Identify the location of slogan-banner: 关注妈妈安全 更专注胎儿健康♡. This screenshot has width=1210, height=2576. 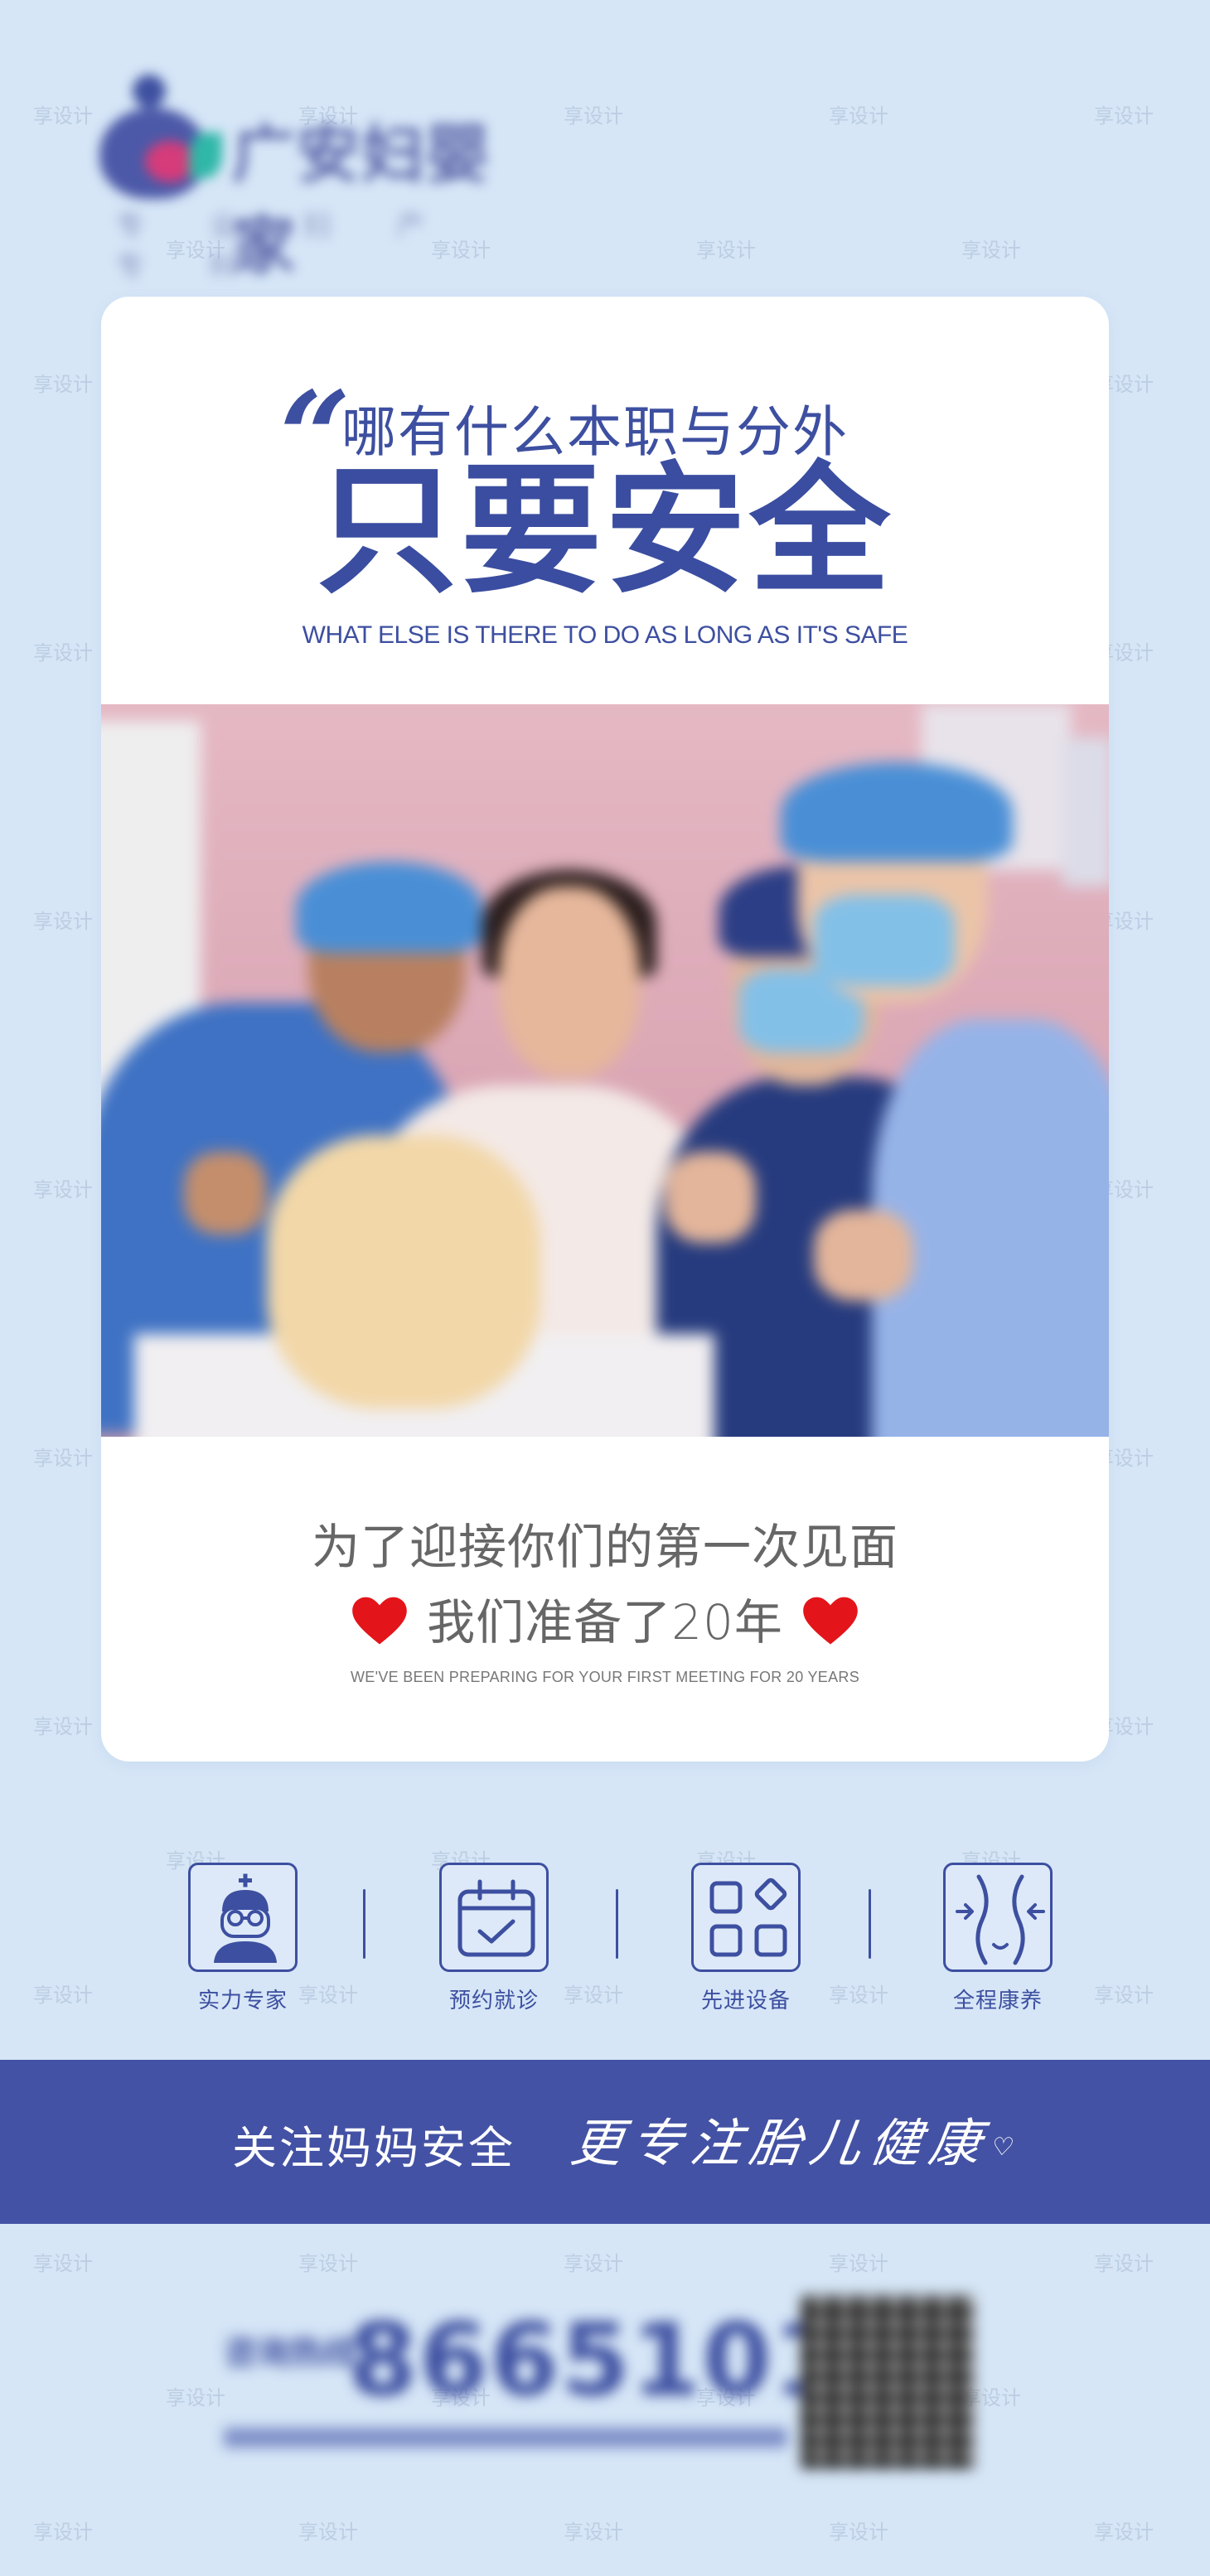
(605, 2142).